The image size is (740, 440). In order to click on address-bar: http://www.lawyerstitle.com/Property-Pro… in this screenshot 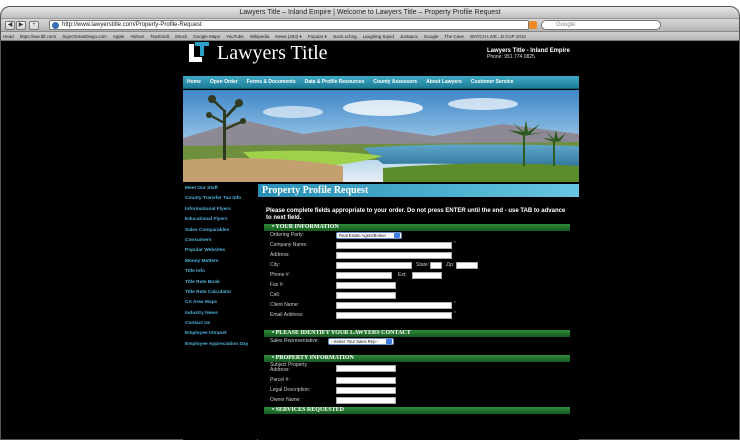, I will do `click(289, 25)`.